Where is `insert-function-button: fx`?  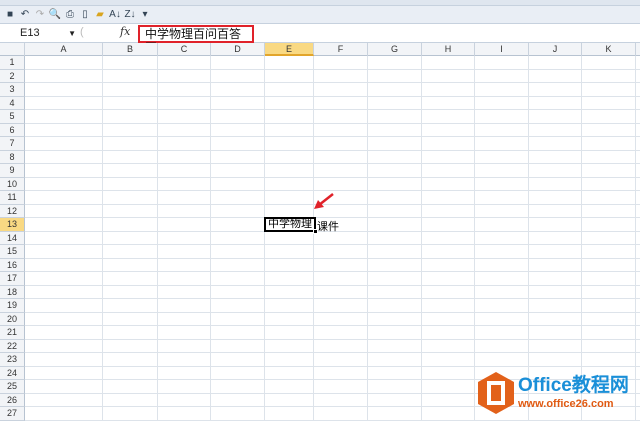
insert-function-button: fx is located at coordinates (125, 31).